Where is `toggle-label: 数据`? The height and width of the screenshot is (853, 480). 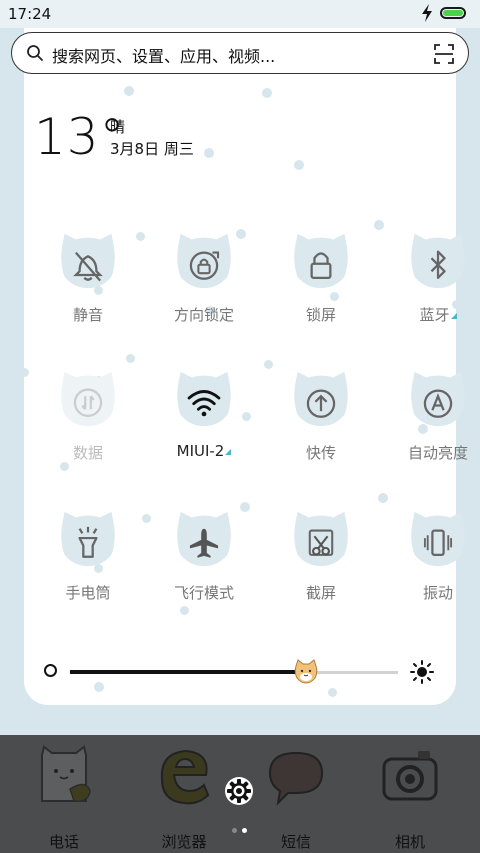
toggle-label: 数据 is located at coordinates (87, 453).